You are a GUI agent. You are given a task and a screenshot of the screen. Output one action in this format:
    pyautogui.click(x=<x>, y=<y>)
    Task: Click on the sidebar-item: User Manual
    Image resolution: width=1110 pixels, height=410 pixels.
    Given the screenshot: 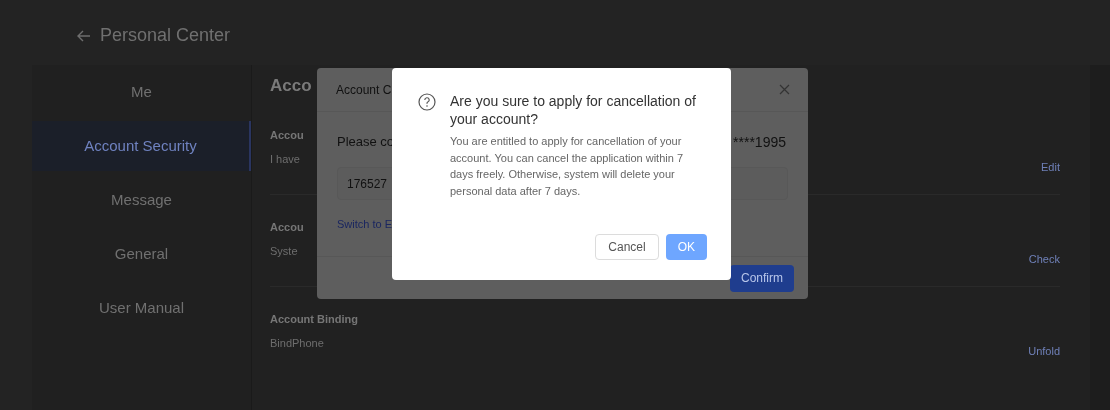 What is the action you would take?
    pyautogui.click(x=141, y=308)
    